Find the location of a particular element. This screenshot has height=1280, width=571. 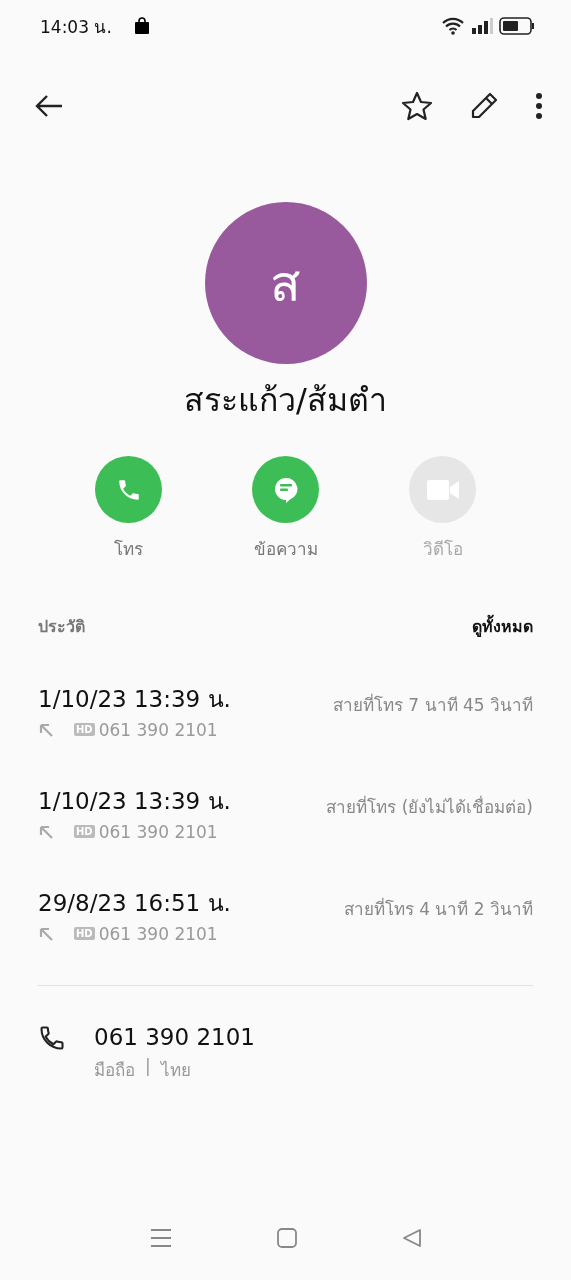

call-detail: สายที่โทร 4 นาที 2 วินาที is located at coordinates (438, 908).